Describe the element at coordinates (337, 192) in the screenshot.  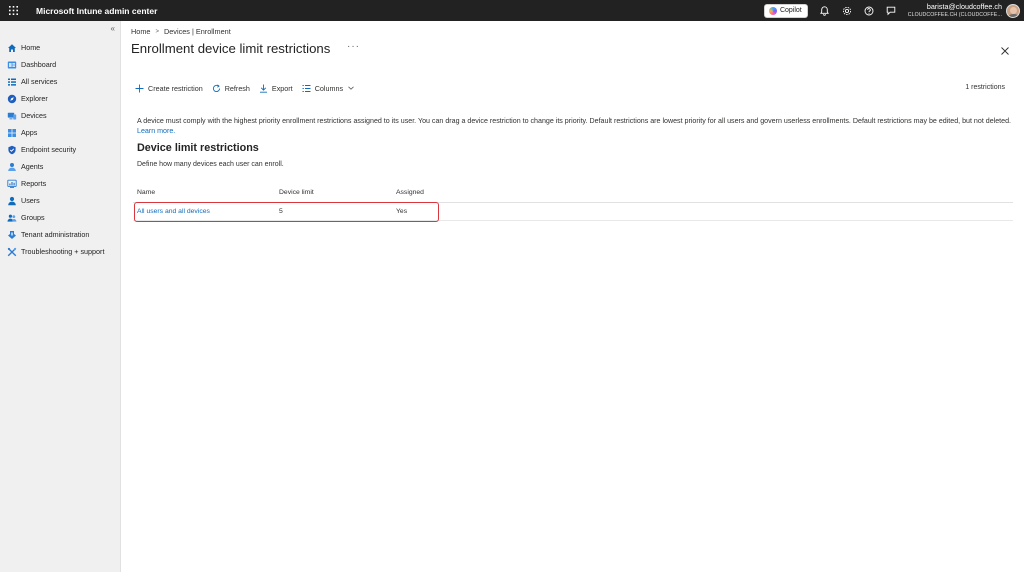
I see `column-header-device-limit: Device limit` at that location.